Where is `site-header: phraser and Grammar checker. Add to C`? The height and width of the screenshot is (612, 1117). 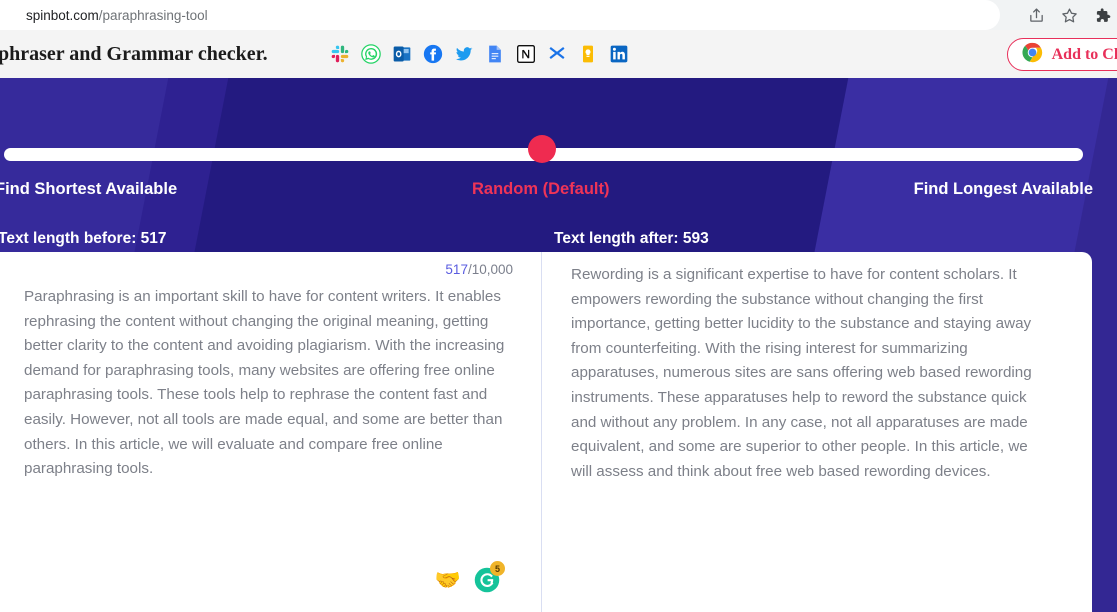
site-header: phraser and Grammar checker. Add to C is located at coordinates (558, 54).